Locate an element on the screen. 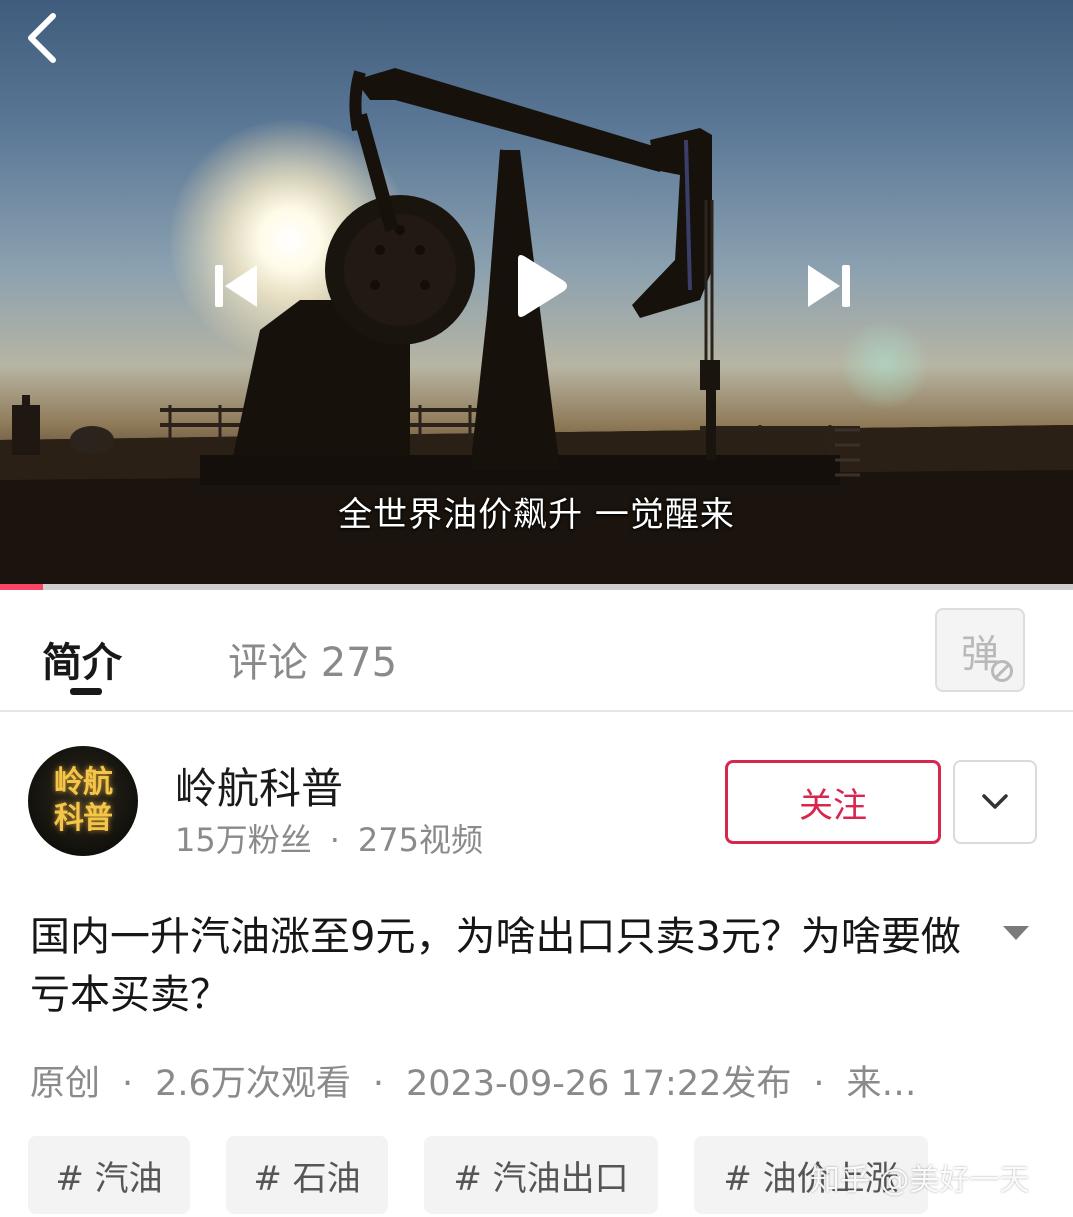 The width and height of the screenshot is (1073, 1217). view-count: 2.6万次观看 is located at coordinates (253, 1084).